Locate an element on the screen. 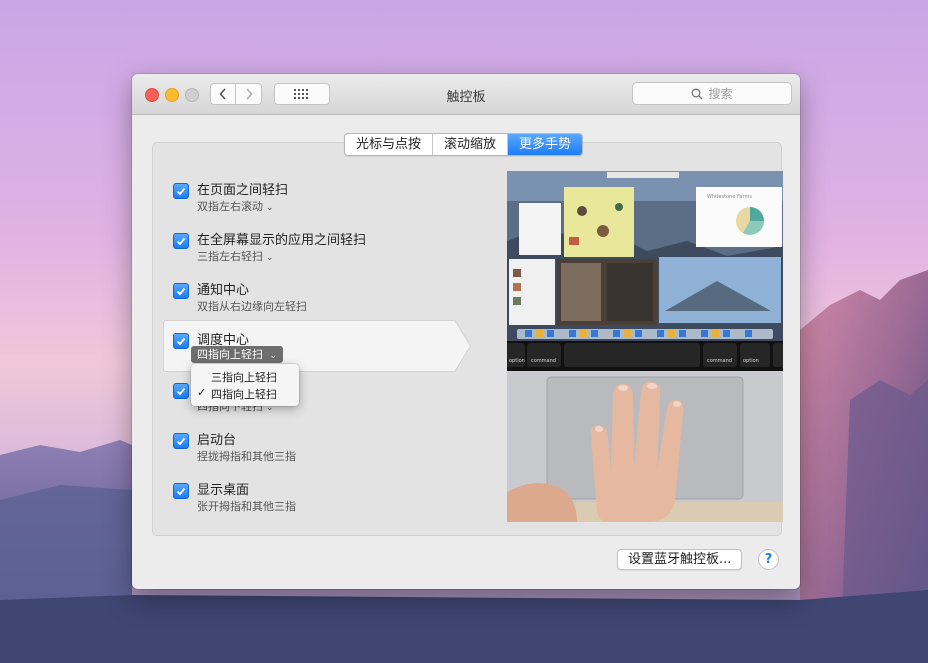 Image resolution: width=928 pixels, height=663 pixels. gesture-launchpad-checkbox is located at coordinates (181, 441).